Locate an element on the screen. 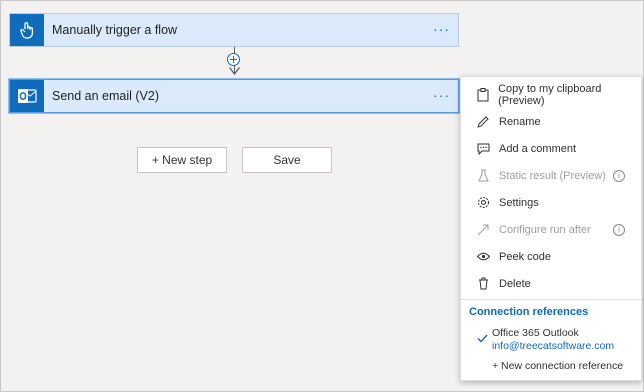 The image size is (644, 392). menu-item-label: Configure run after is located at coordinates (545, 229).